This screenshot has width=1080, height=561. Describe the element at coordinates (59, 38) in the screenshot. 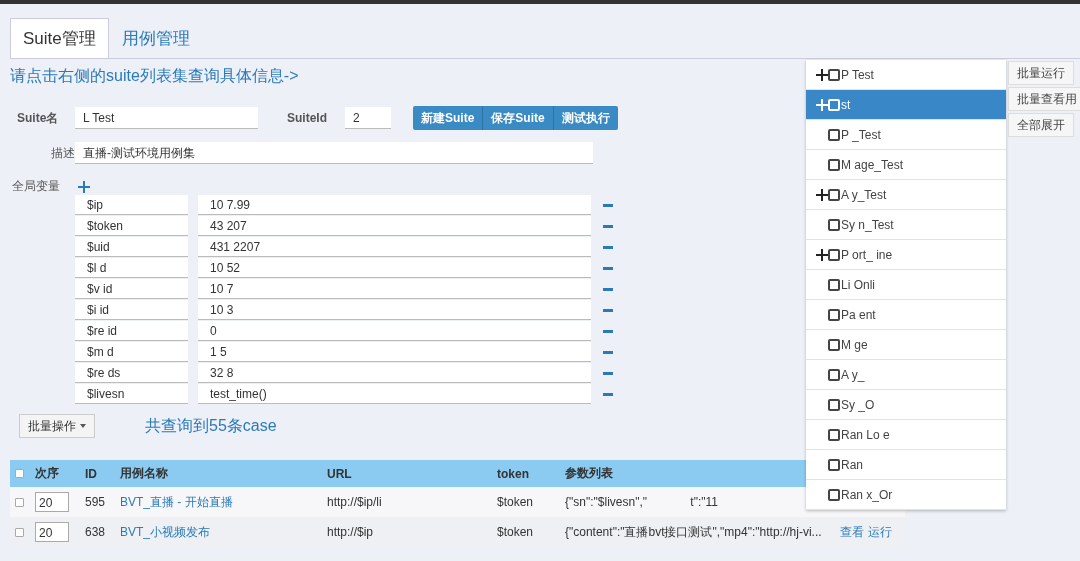

I see `tab: Suite管理` at that location.